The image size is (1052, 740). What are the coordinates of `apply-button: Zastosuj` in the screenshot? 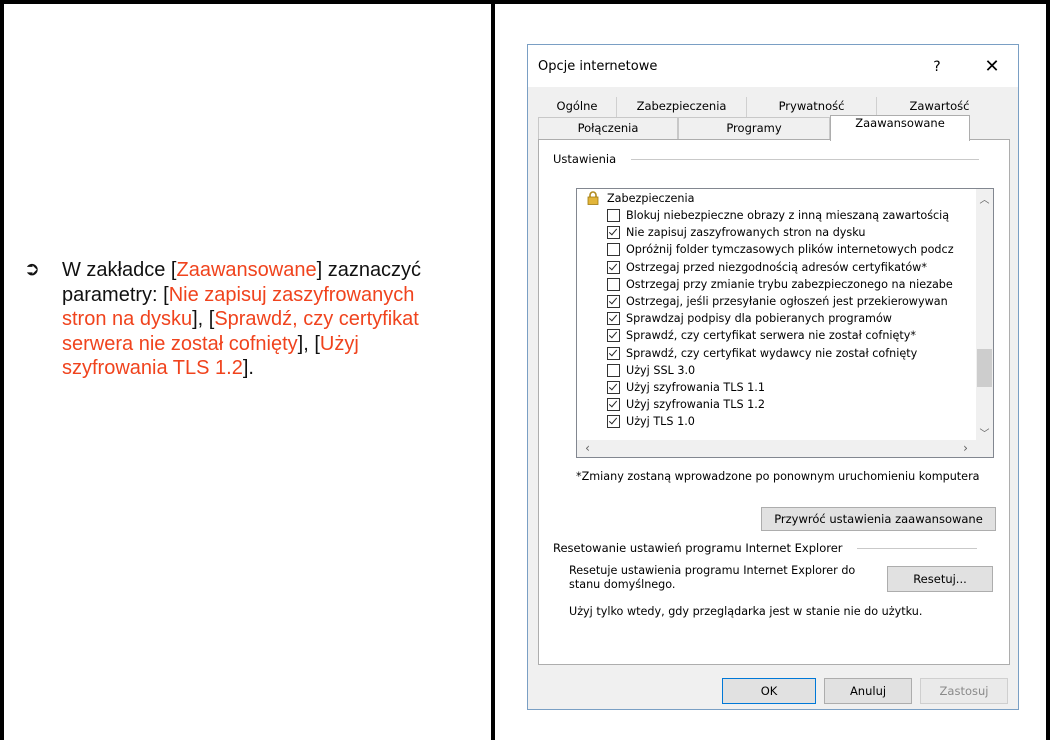 It's located at (964, 691).